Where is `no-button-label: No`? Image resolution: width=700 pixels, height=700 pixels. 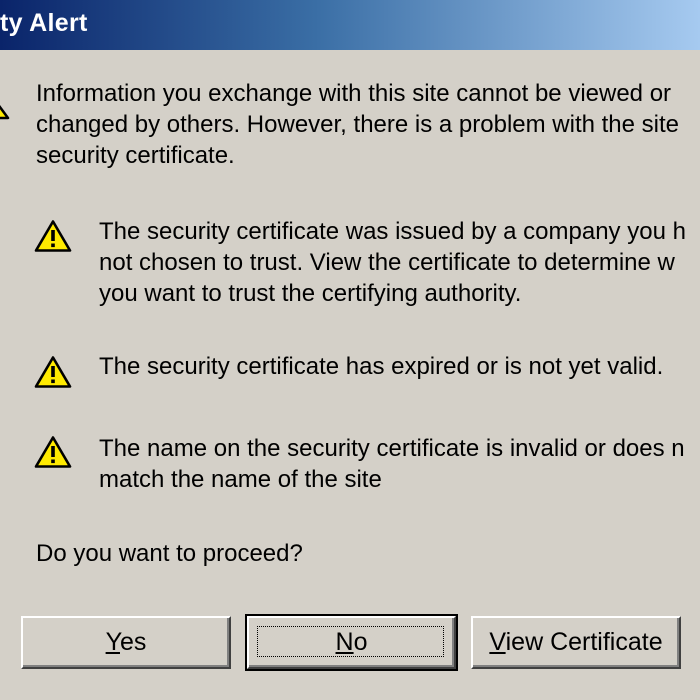
no-button-label: No is located at coordinates (351, 642).